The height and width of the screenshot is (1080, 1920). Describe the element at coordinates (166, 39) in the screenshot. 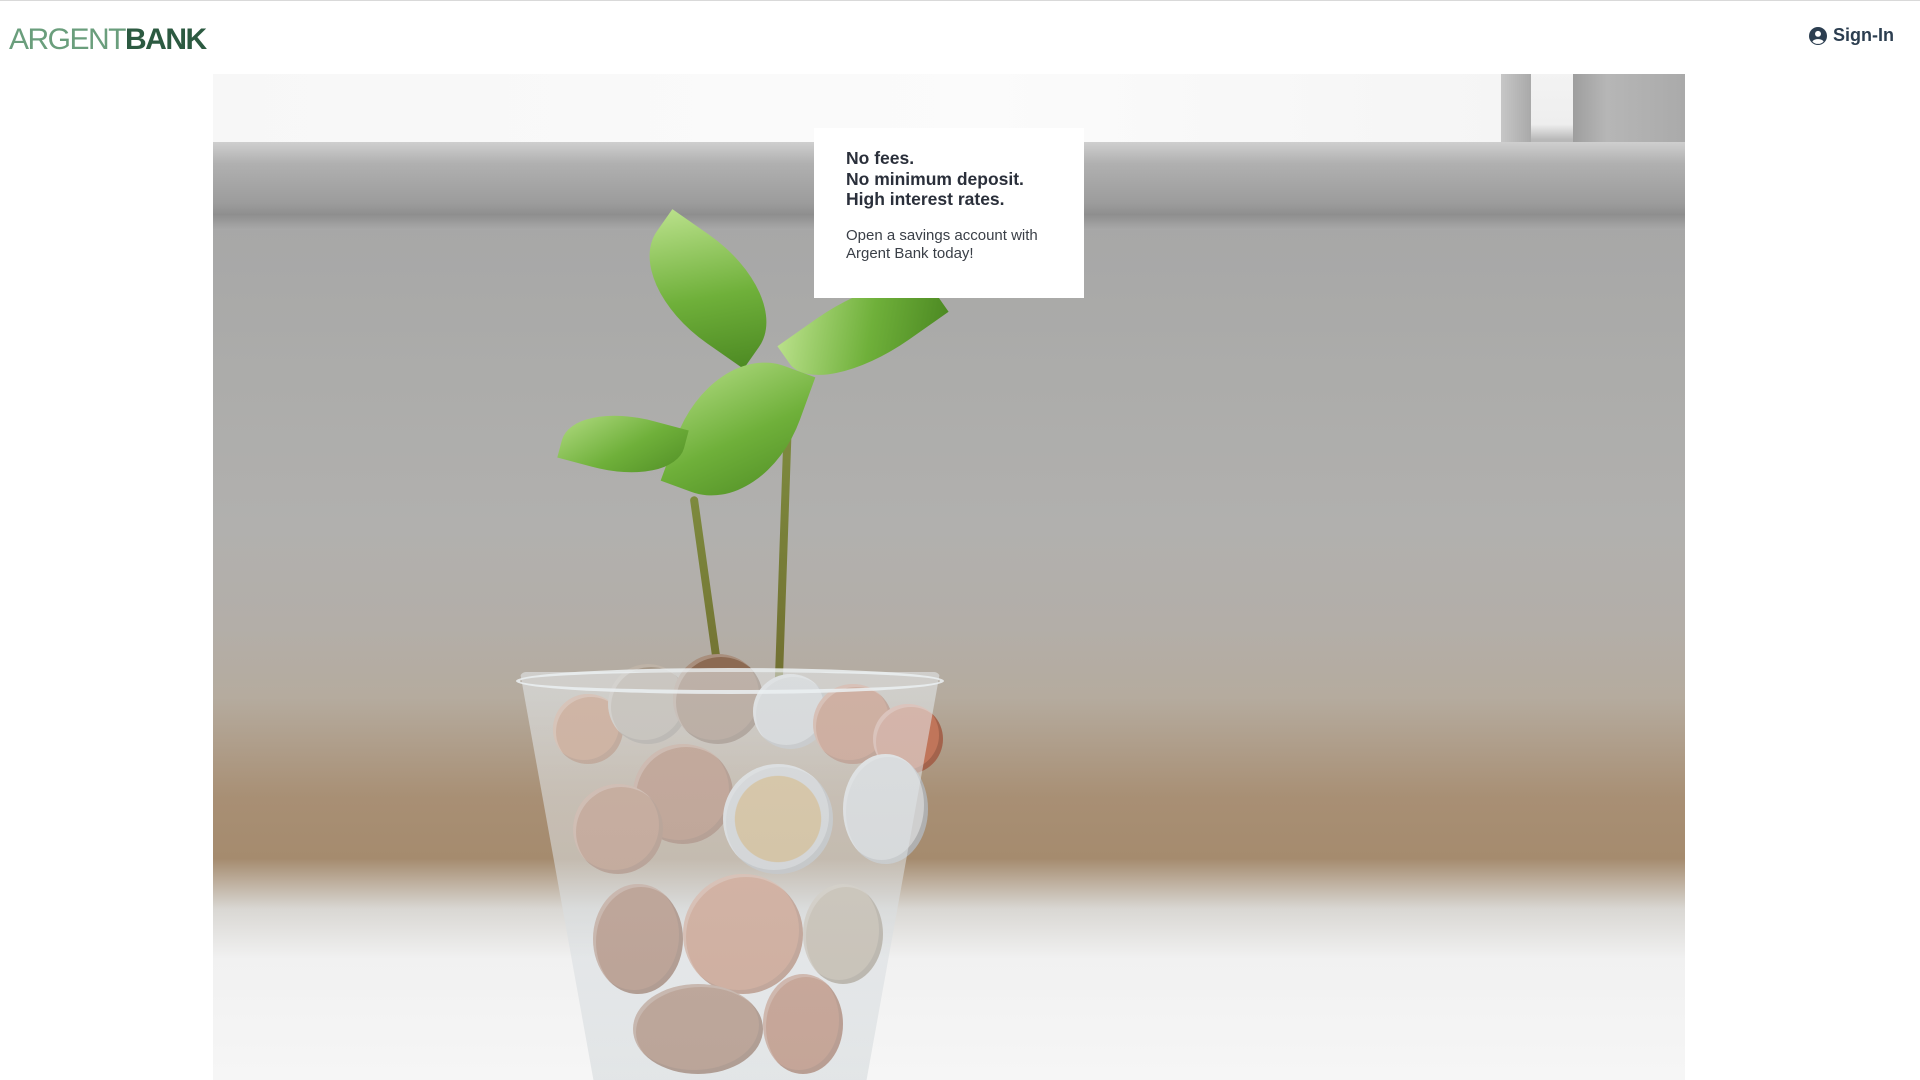

I see `logo-text-bank: BANK` at that location.